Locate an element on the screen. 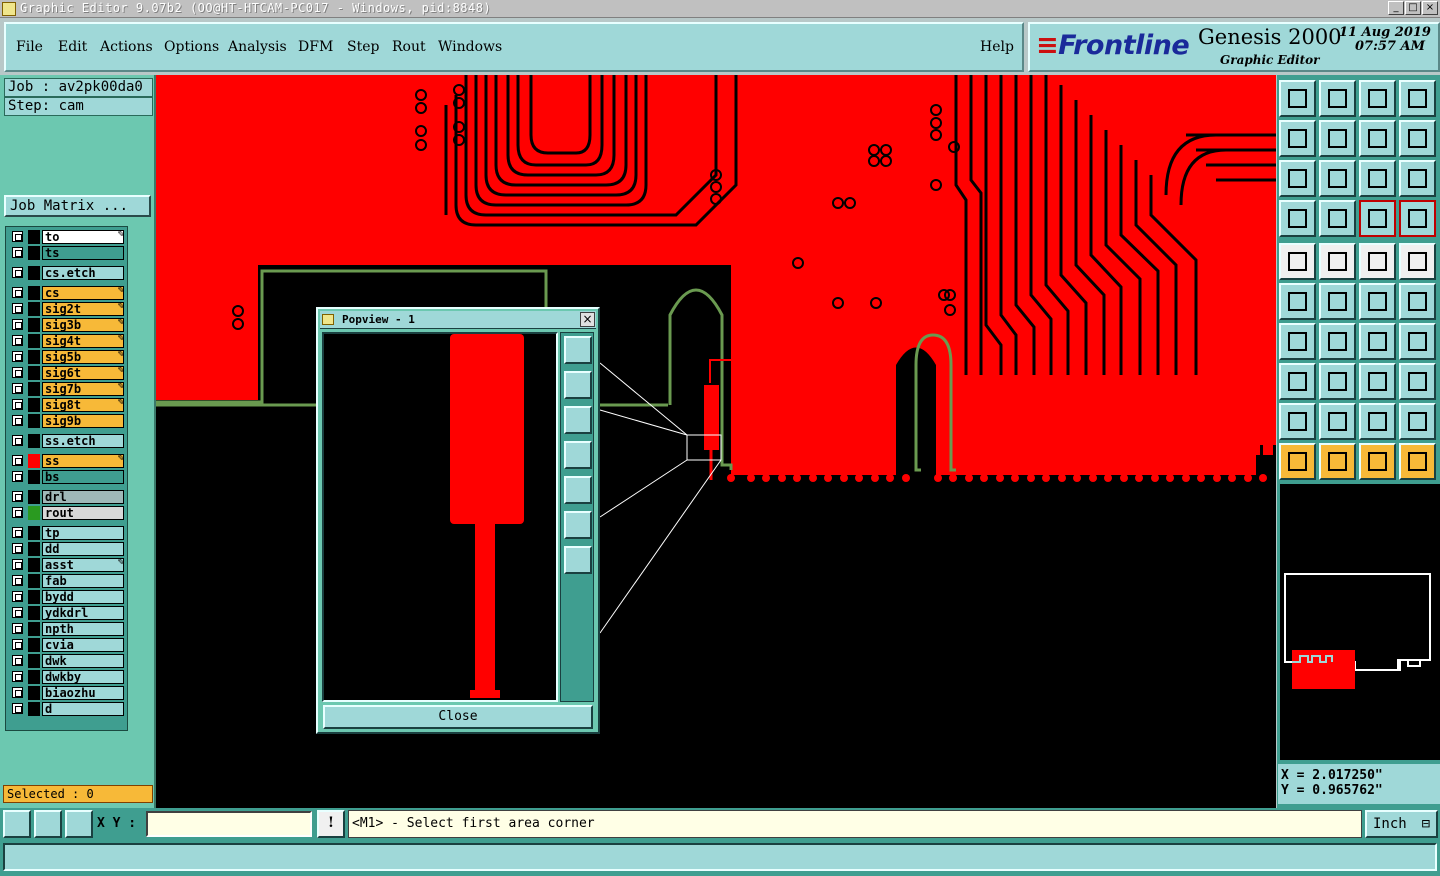  layer-row-ydkdrl: ydkdrl is located at coordinates (68, 613).